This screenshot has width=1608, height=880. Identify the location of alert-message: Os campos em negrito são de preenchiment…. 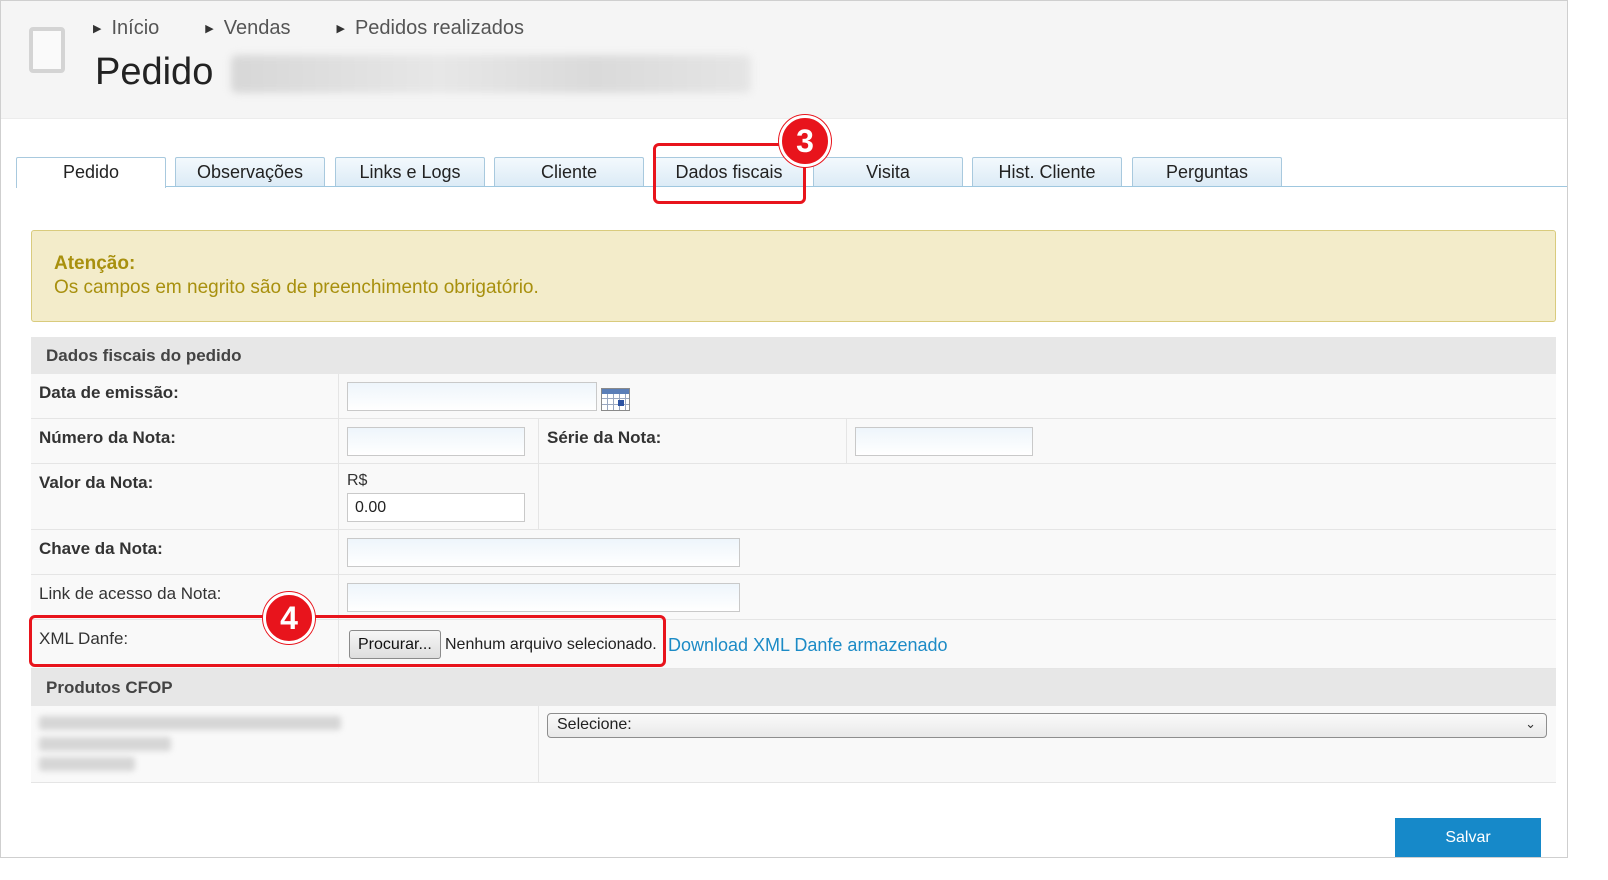
(296, 287).